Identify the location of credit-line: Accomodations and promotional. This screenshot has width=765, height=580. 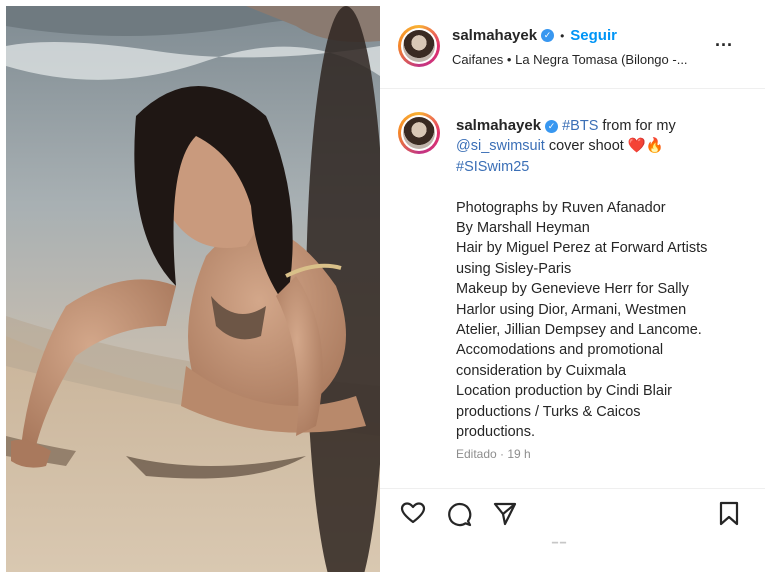
(560, 350).